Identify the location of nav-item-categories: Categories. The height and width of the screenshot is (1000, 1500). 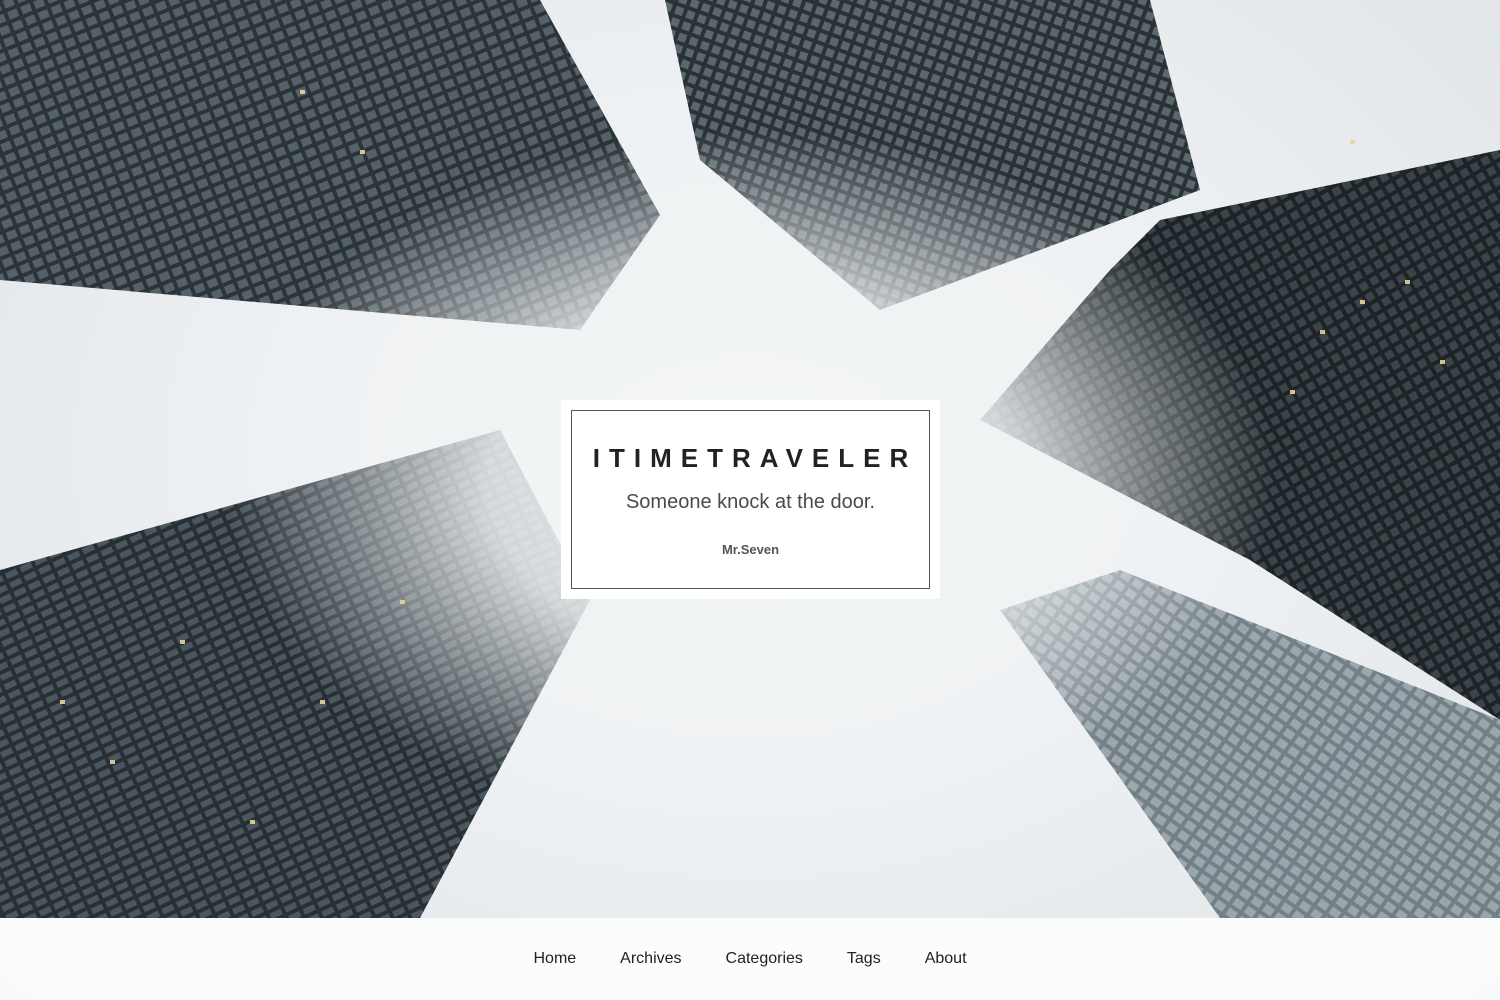
(764, 959).